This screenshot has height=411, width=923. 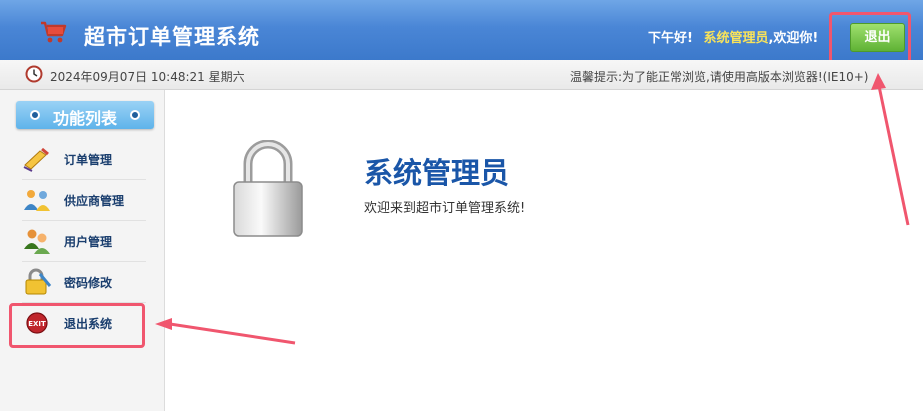 I want to click on clock-icon, so click(x=34, y=76).